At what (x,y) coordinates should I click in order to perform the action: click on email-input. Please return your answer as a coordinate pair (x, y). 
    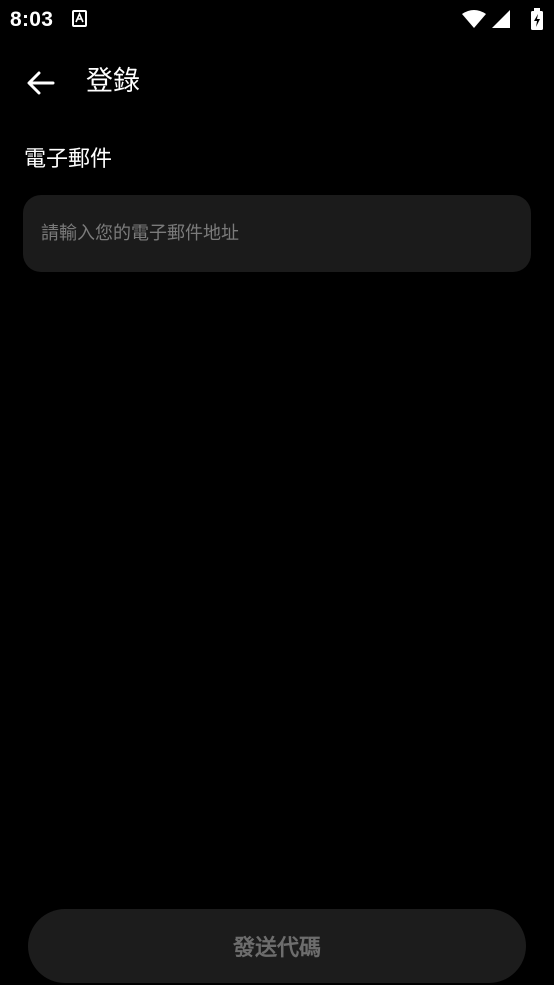
    Looking at the image, I should click on (276, 233).